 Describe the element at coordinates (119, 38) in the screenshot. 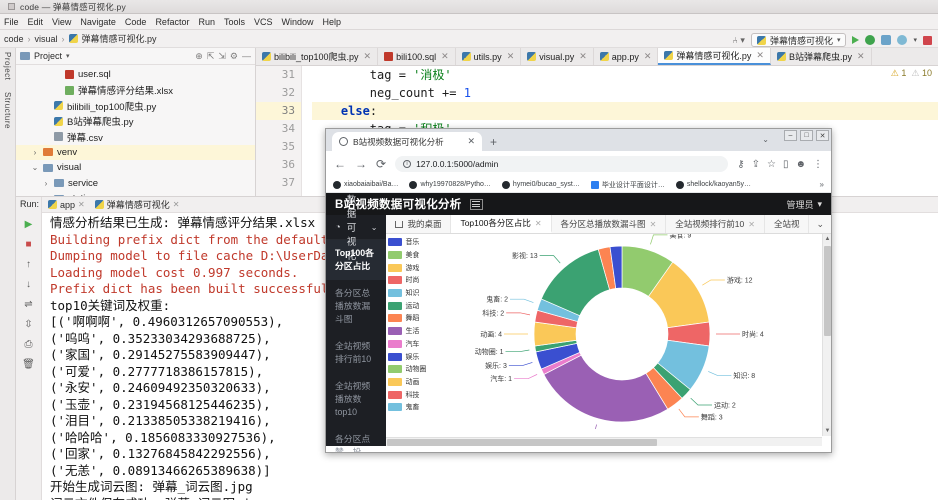

I see `breadcrumb-item-file: 弹幕情感可视化.py` at that location.